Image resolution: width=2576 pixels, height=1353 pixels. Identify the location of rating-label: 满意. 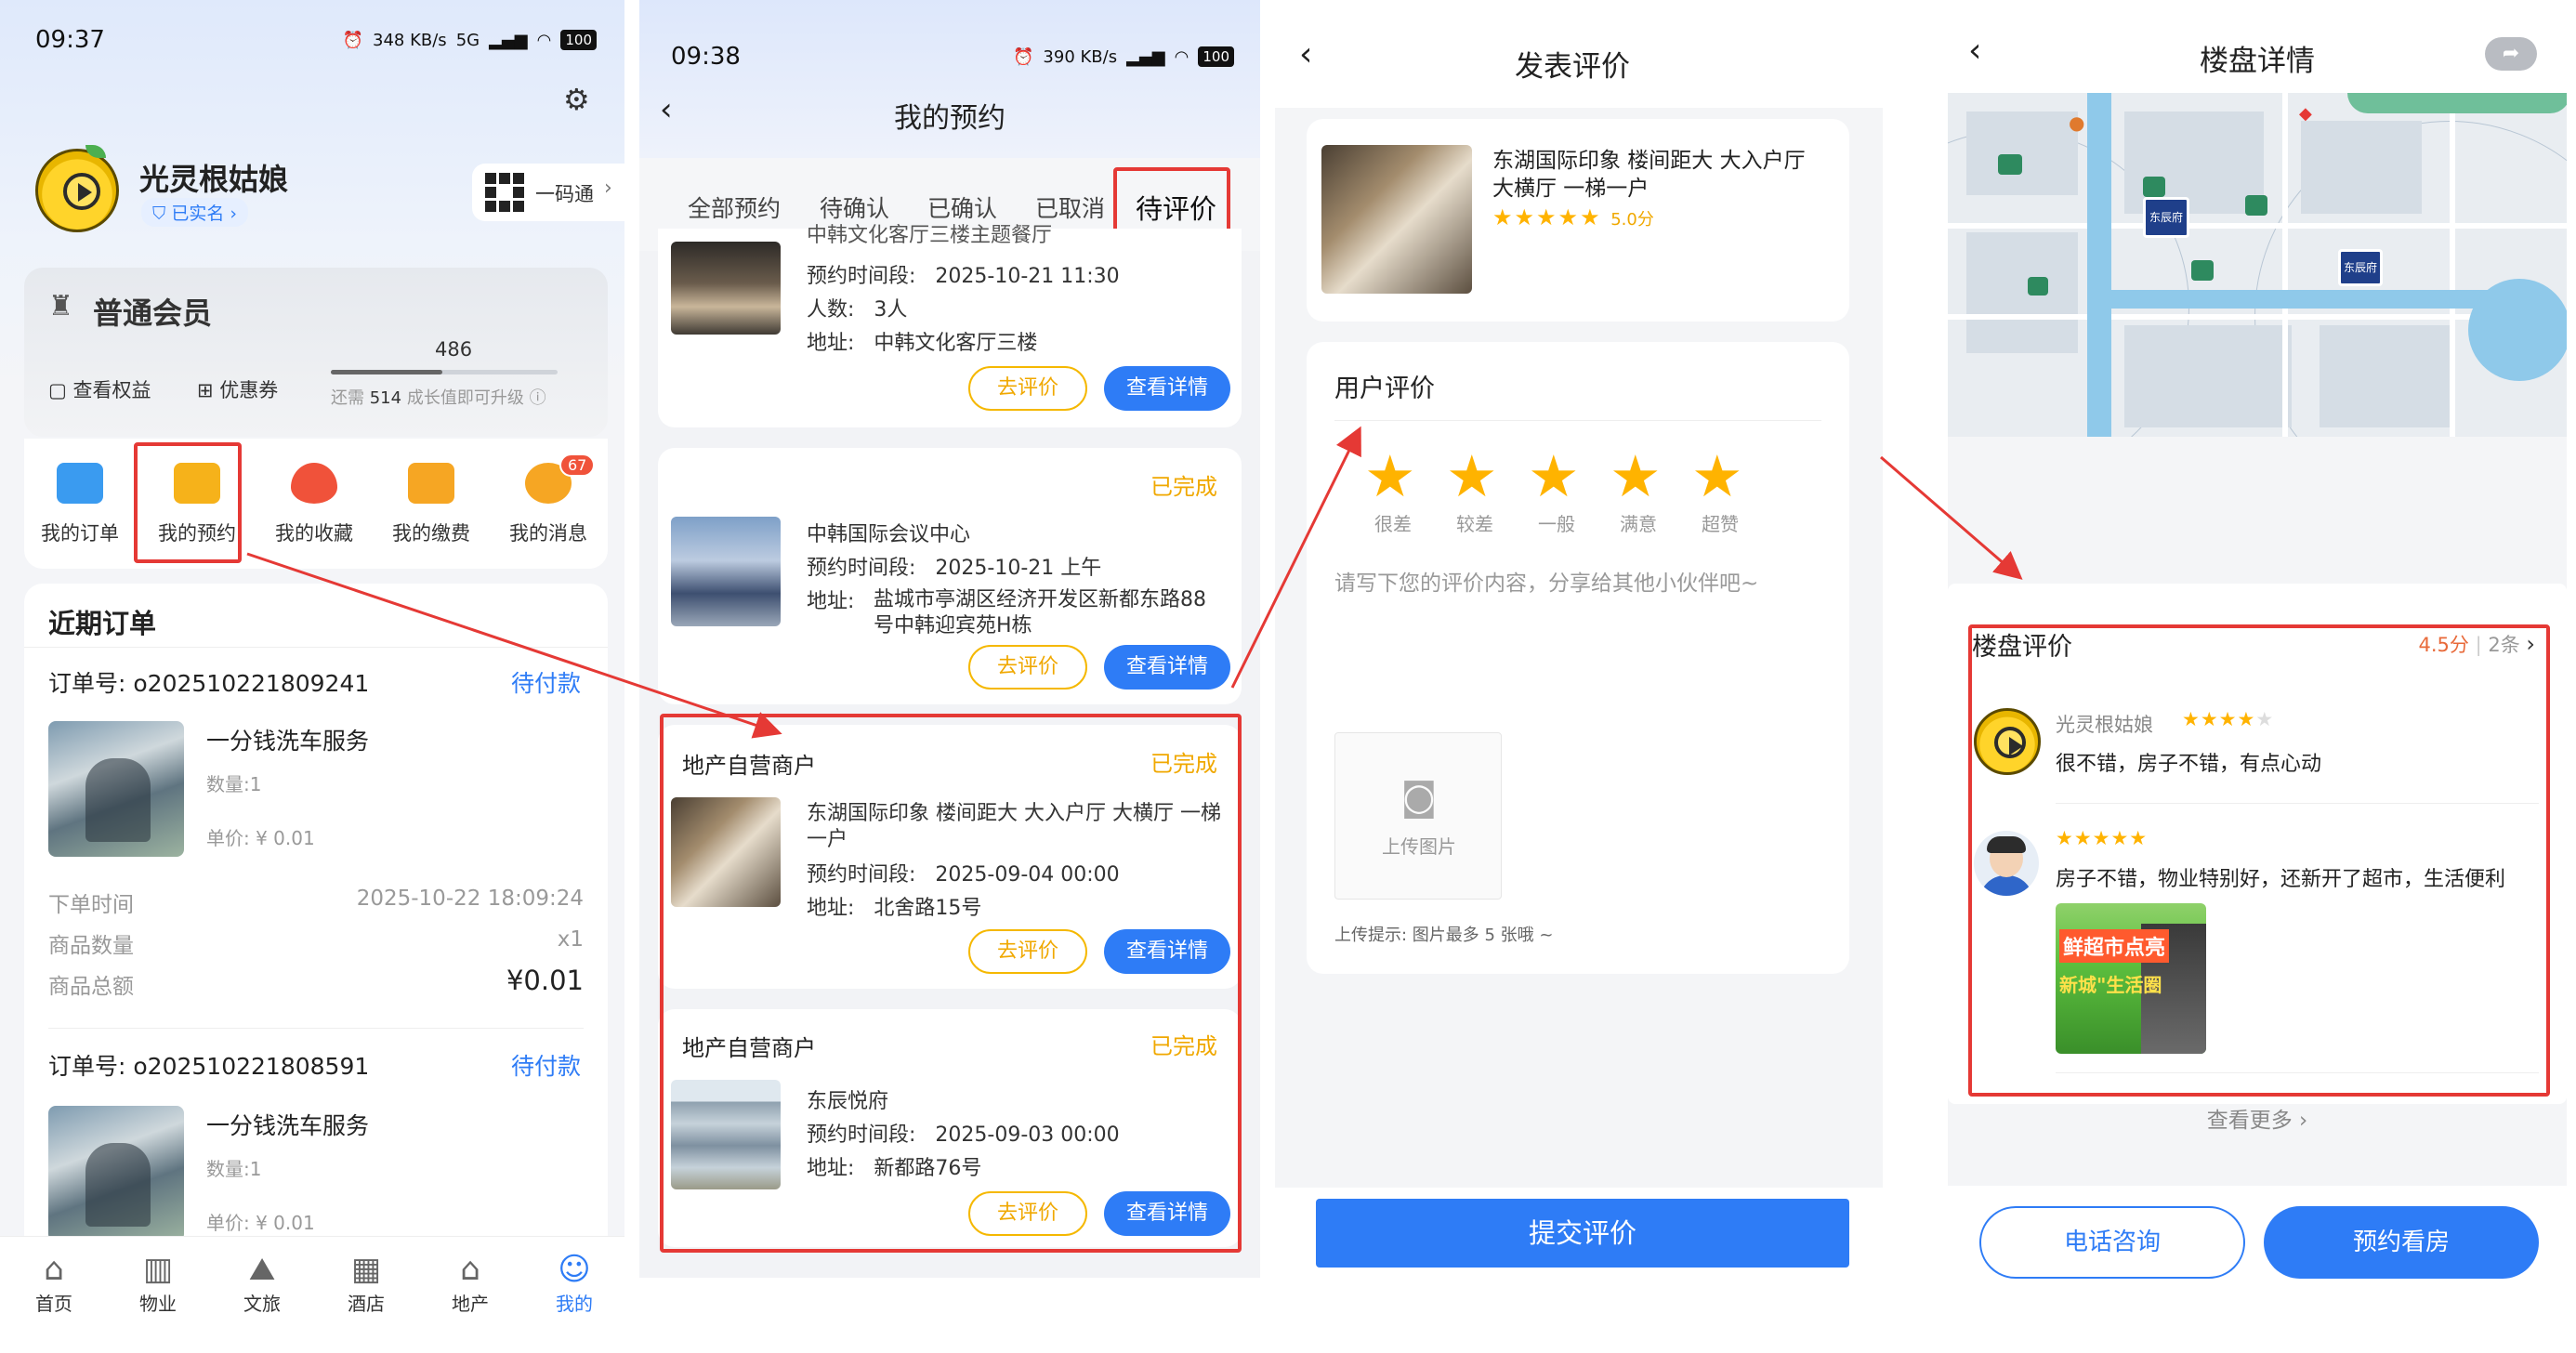
(1638, 524).